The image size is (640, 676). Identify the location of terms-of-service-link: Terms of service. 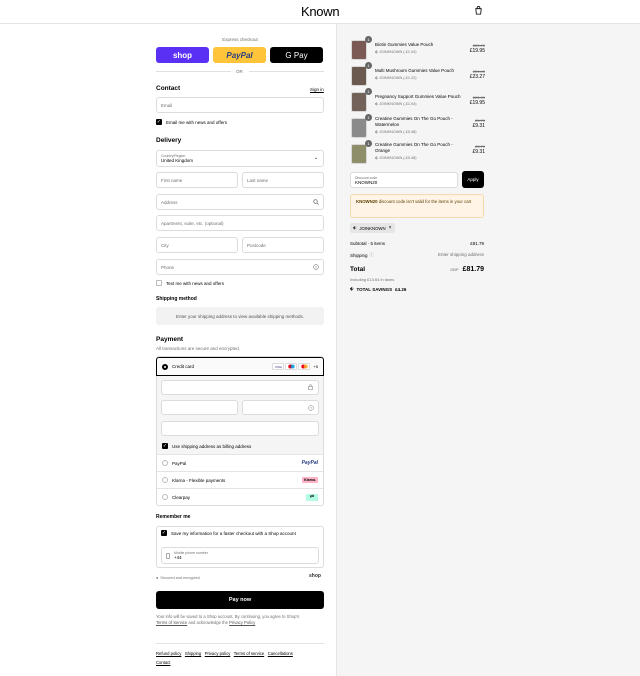
(249, 653).